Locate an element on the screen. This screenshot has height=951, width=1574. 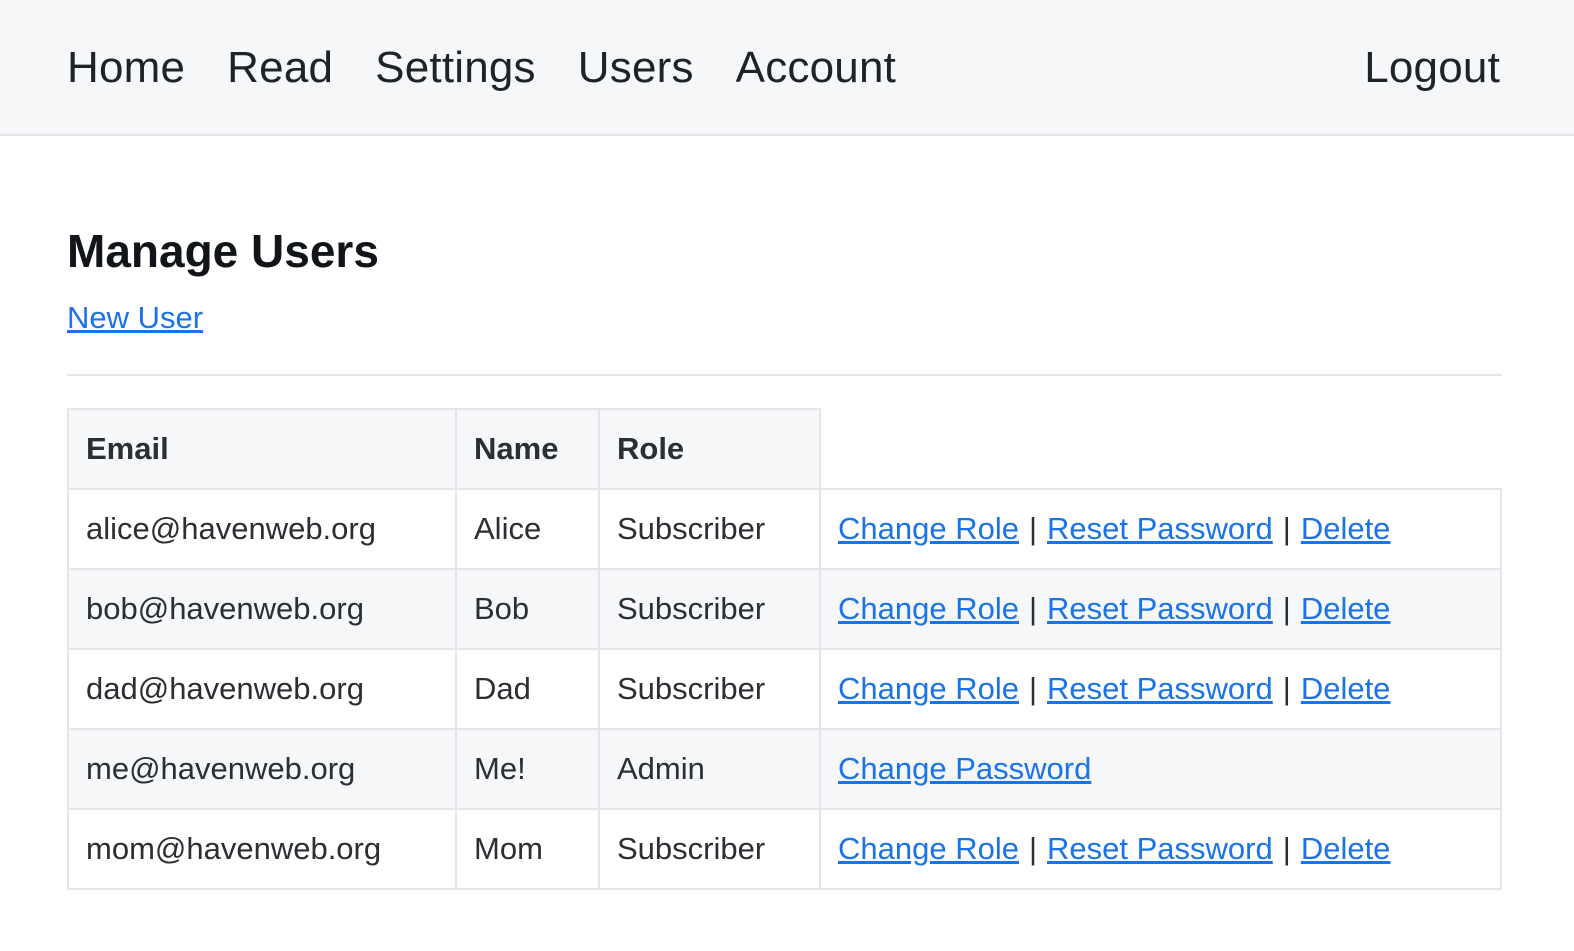
role-cell: Admin is located at coordinates (709, 769).